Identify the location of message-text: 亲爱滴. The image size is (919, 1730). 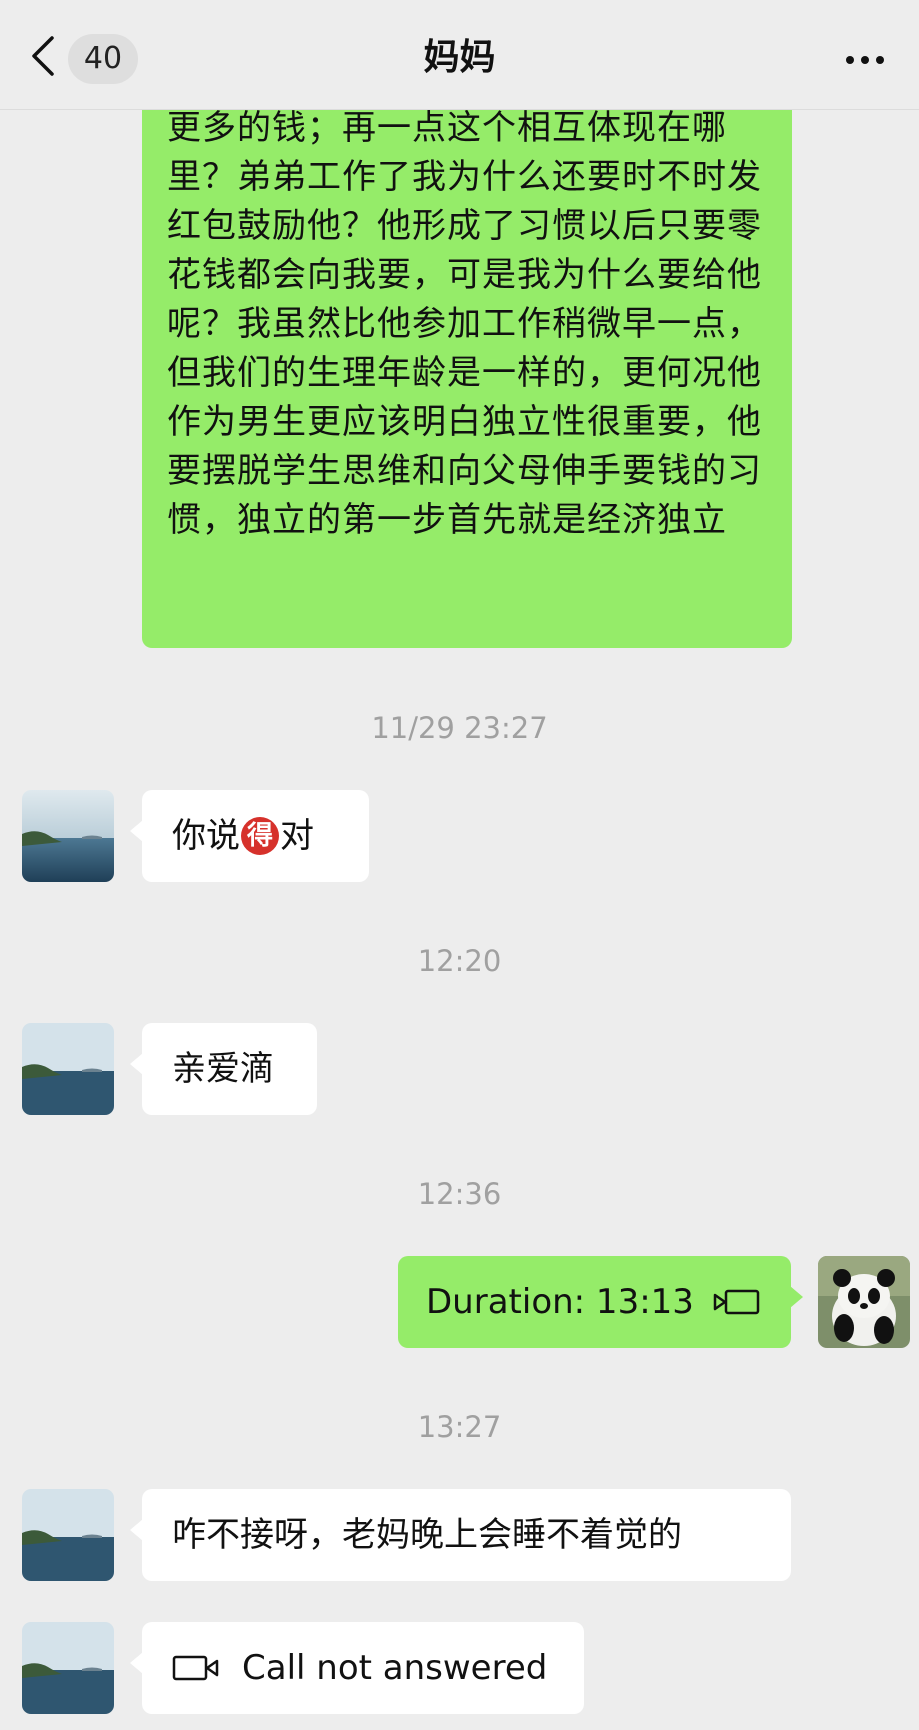
(223, 1068).